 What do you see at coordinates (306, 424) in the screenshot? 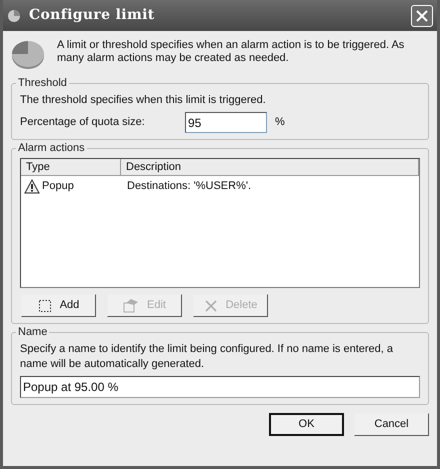
I see `dialog-button: OK` at bounding box center [306, 424].